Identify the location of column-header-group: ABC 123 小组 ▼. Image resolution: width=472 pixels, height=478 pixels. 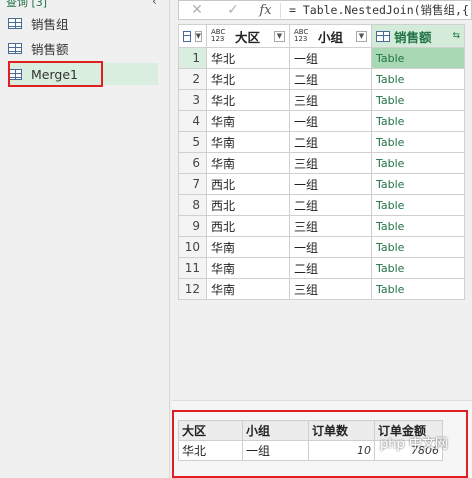
(330, 36).